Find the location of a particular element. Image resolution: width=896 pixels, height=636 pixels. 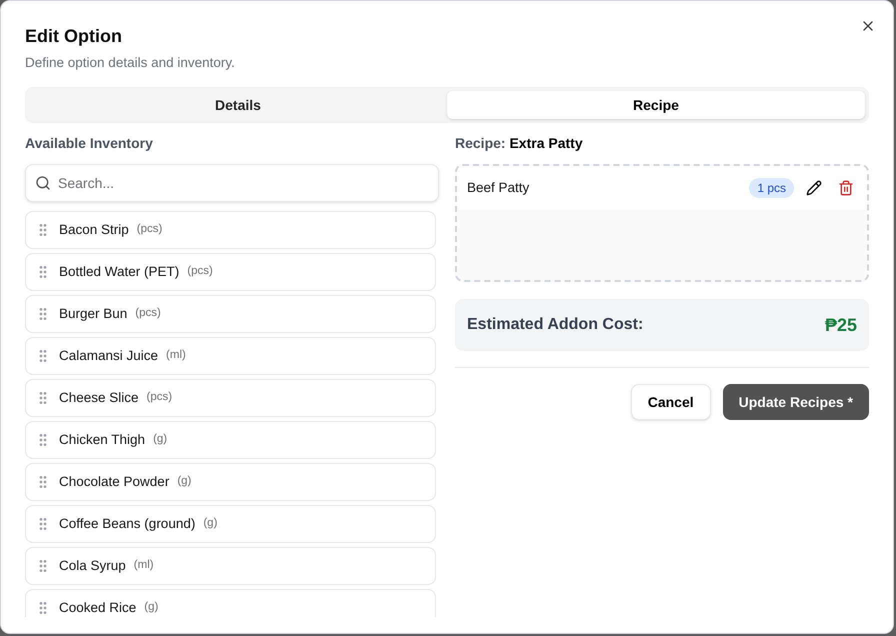

update-button: Update Recipes * is located at coordinates (795, 402).